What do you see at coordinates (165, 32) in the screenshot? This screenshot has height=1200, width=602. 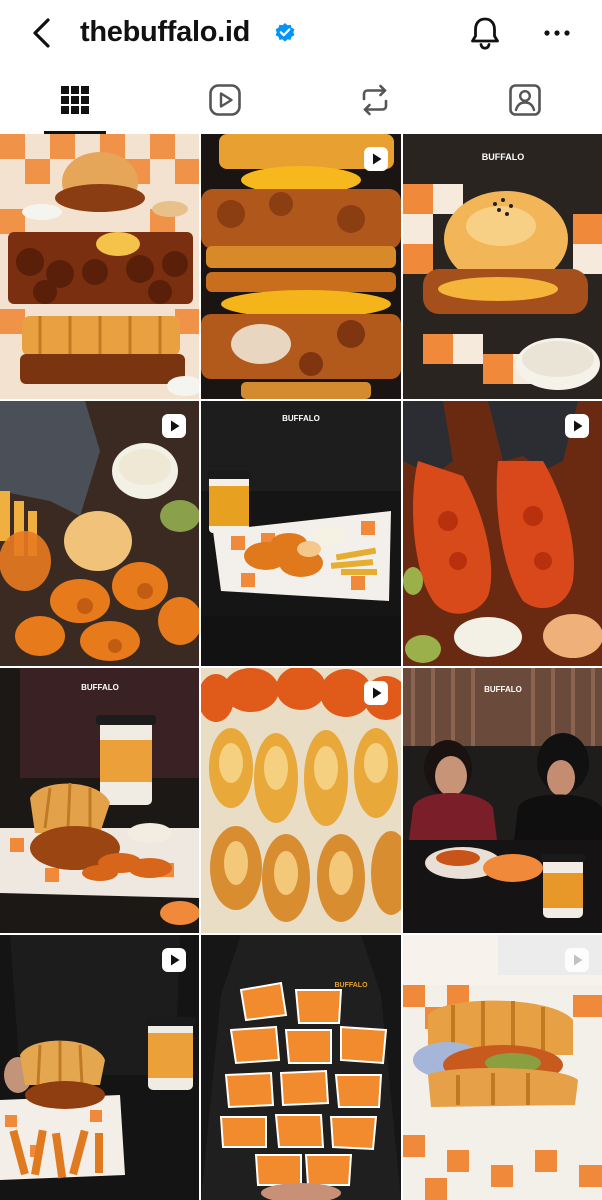 I see `profile-username: thebuffalo.id` at bounding box center [165, 32].